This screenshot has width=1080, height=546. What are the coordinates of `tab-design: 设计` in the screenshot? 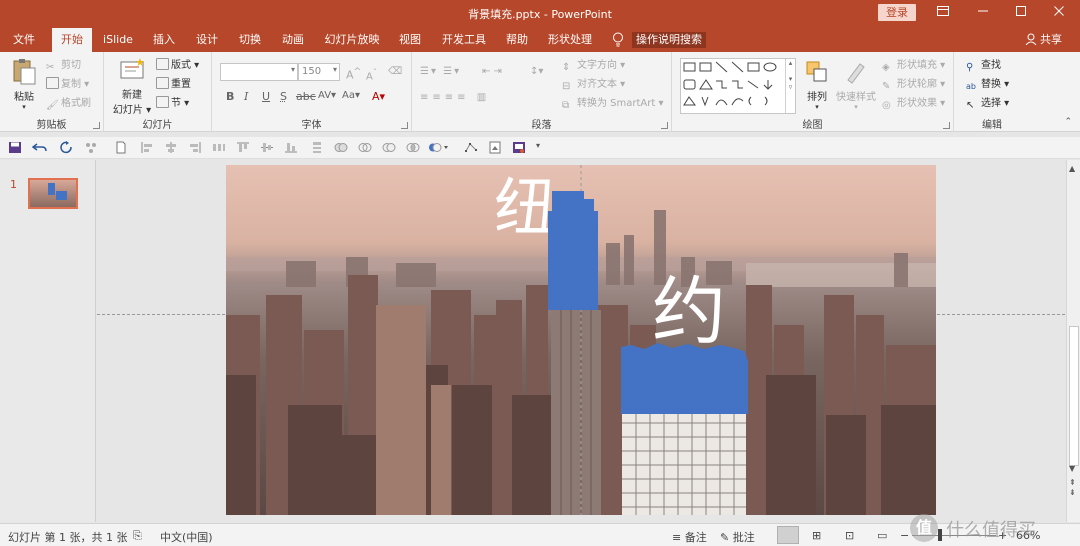 It's located at (207, 40).